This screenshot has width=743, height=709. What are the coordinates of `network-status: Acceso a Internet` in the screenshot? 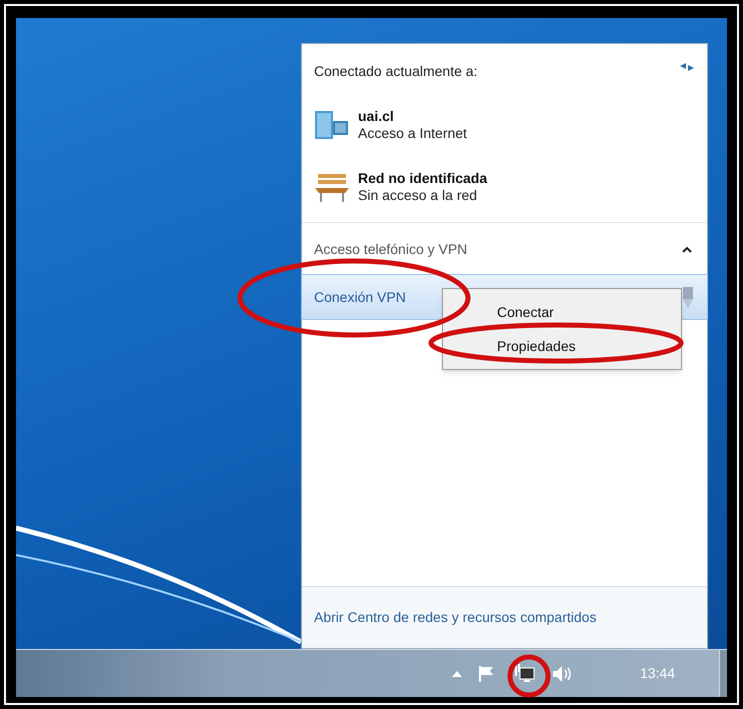 It's located at (412, 133).